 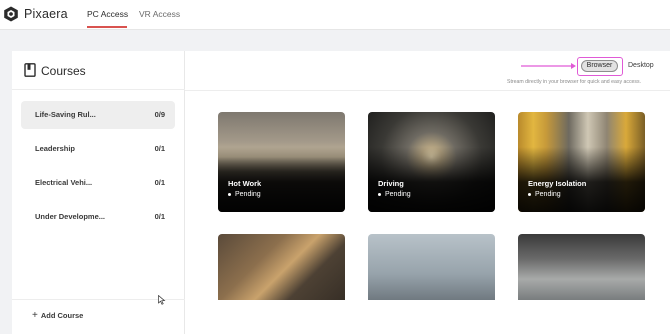 I want to click on desktop-mode-button: Desktop, so click(x=641, y=65).